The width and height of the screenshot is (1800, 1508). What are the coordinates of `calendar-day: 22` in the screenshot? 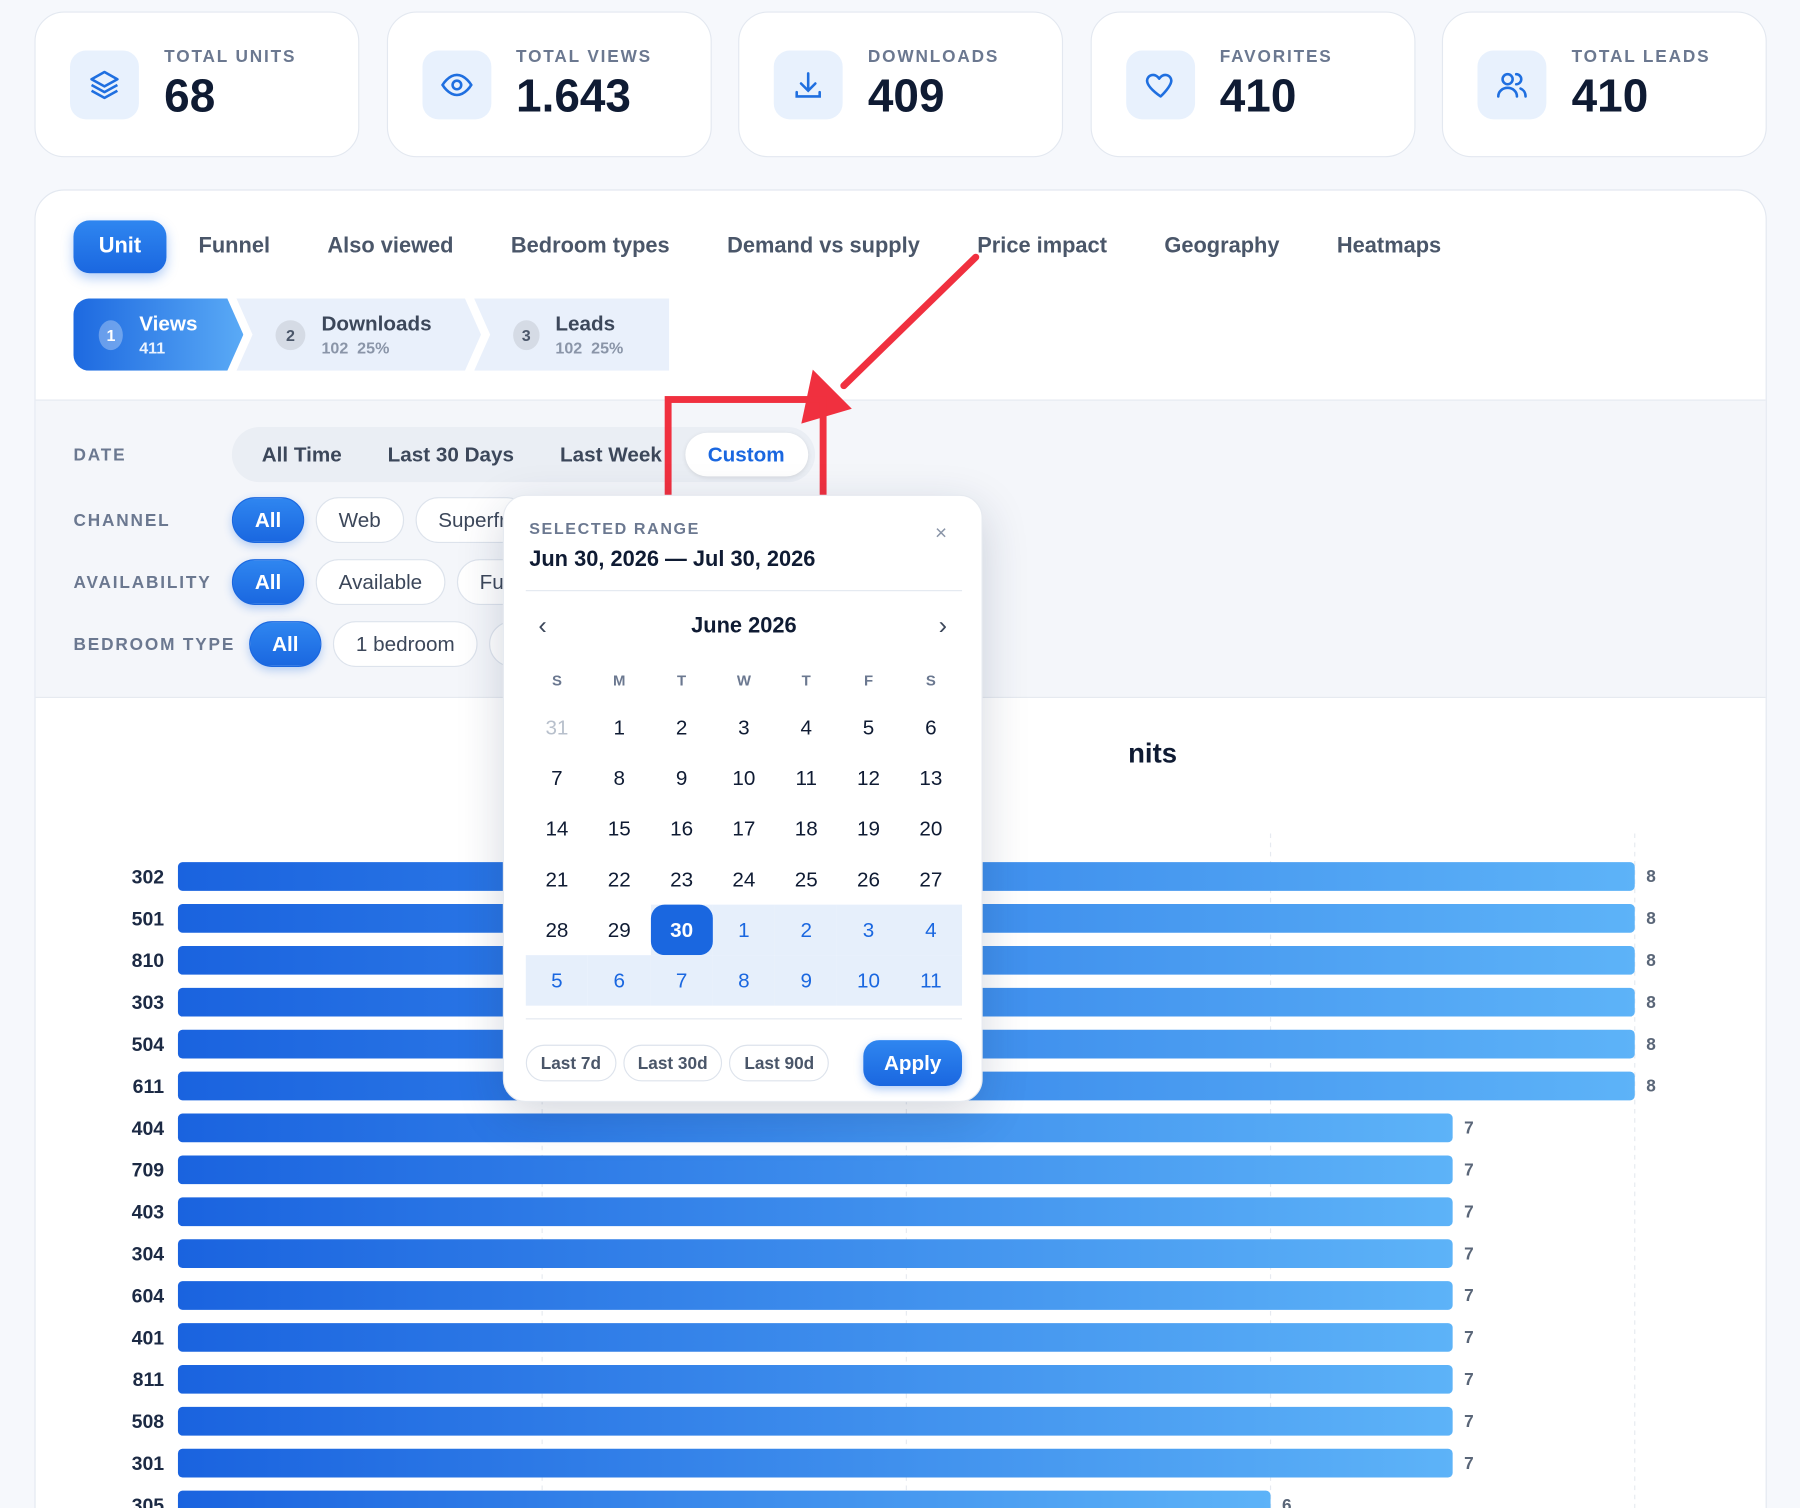 It's located at (619, 879).